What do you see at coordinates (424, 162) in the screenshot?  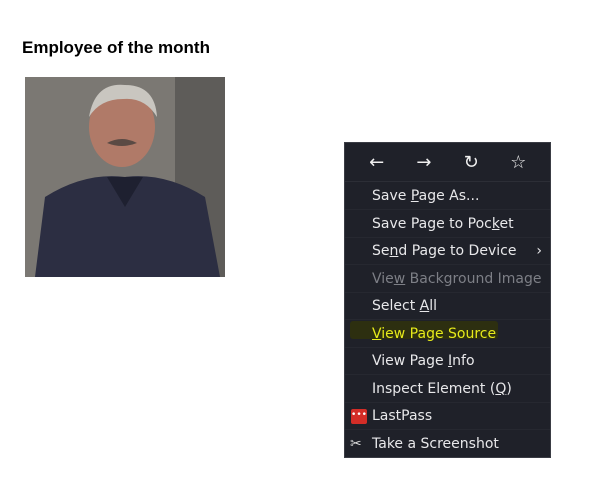 I see `forward-arrow-icon: →` at bounding box center [424, 162].